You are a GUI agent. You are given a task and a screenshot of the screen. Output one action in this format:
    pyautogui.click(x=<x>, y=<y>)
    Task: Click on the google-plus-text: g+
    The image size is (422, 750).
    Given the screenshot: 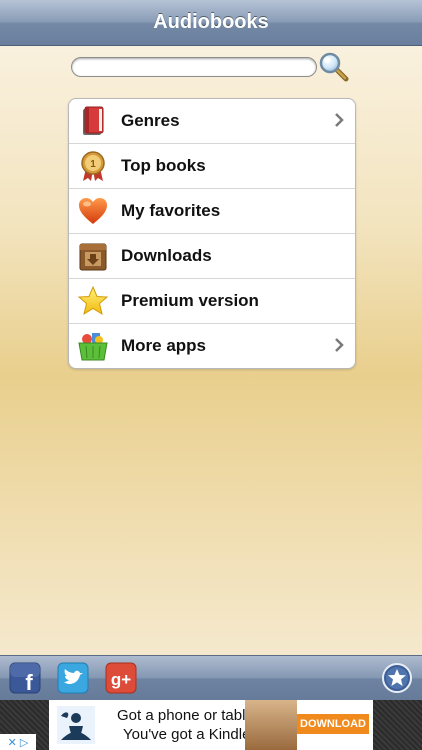 What is the action you would take?
    pyautogui.click(x=121, y=679)
    